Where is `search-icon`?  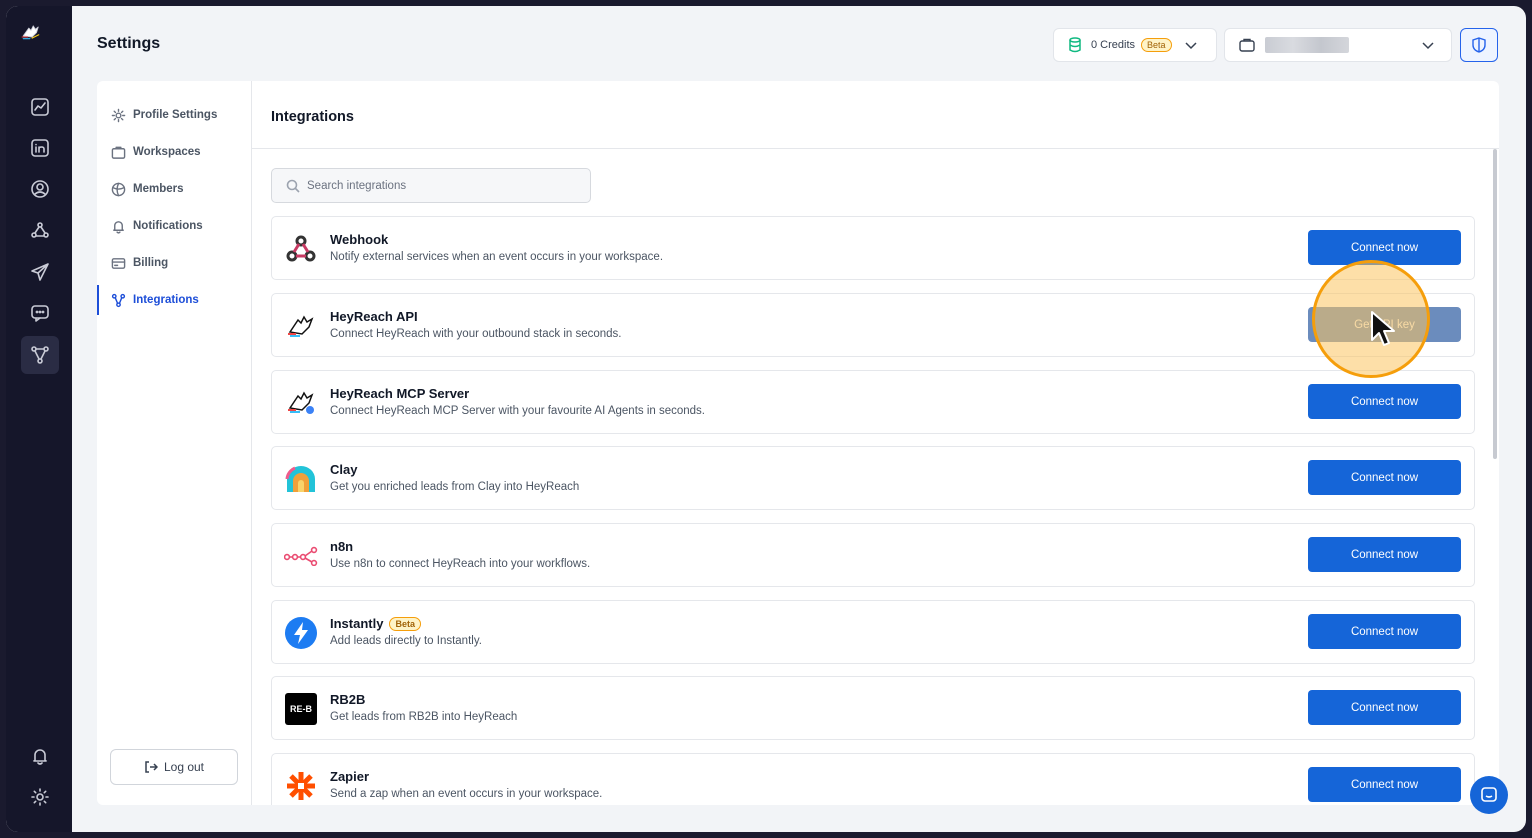 search-icon is located at coordinates (293, 186).